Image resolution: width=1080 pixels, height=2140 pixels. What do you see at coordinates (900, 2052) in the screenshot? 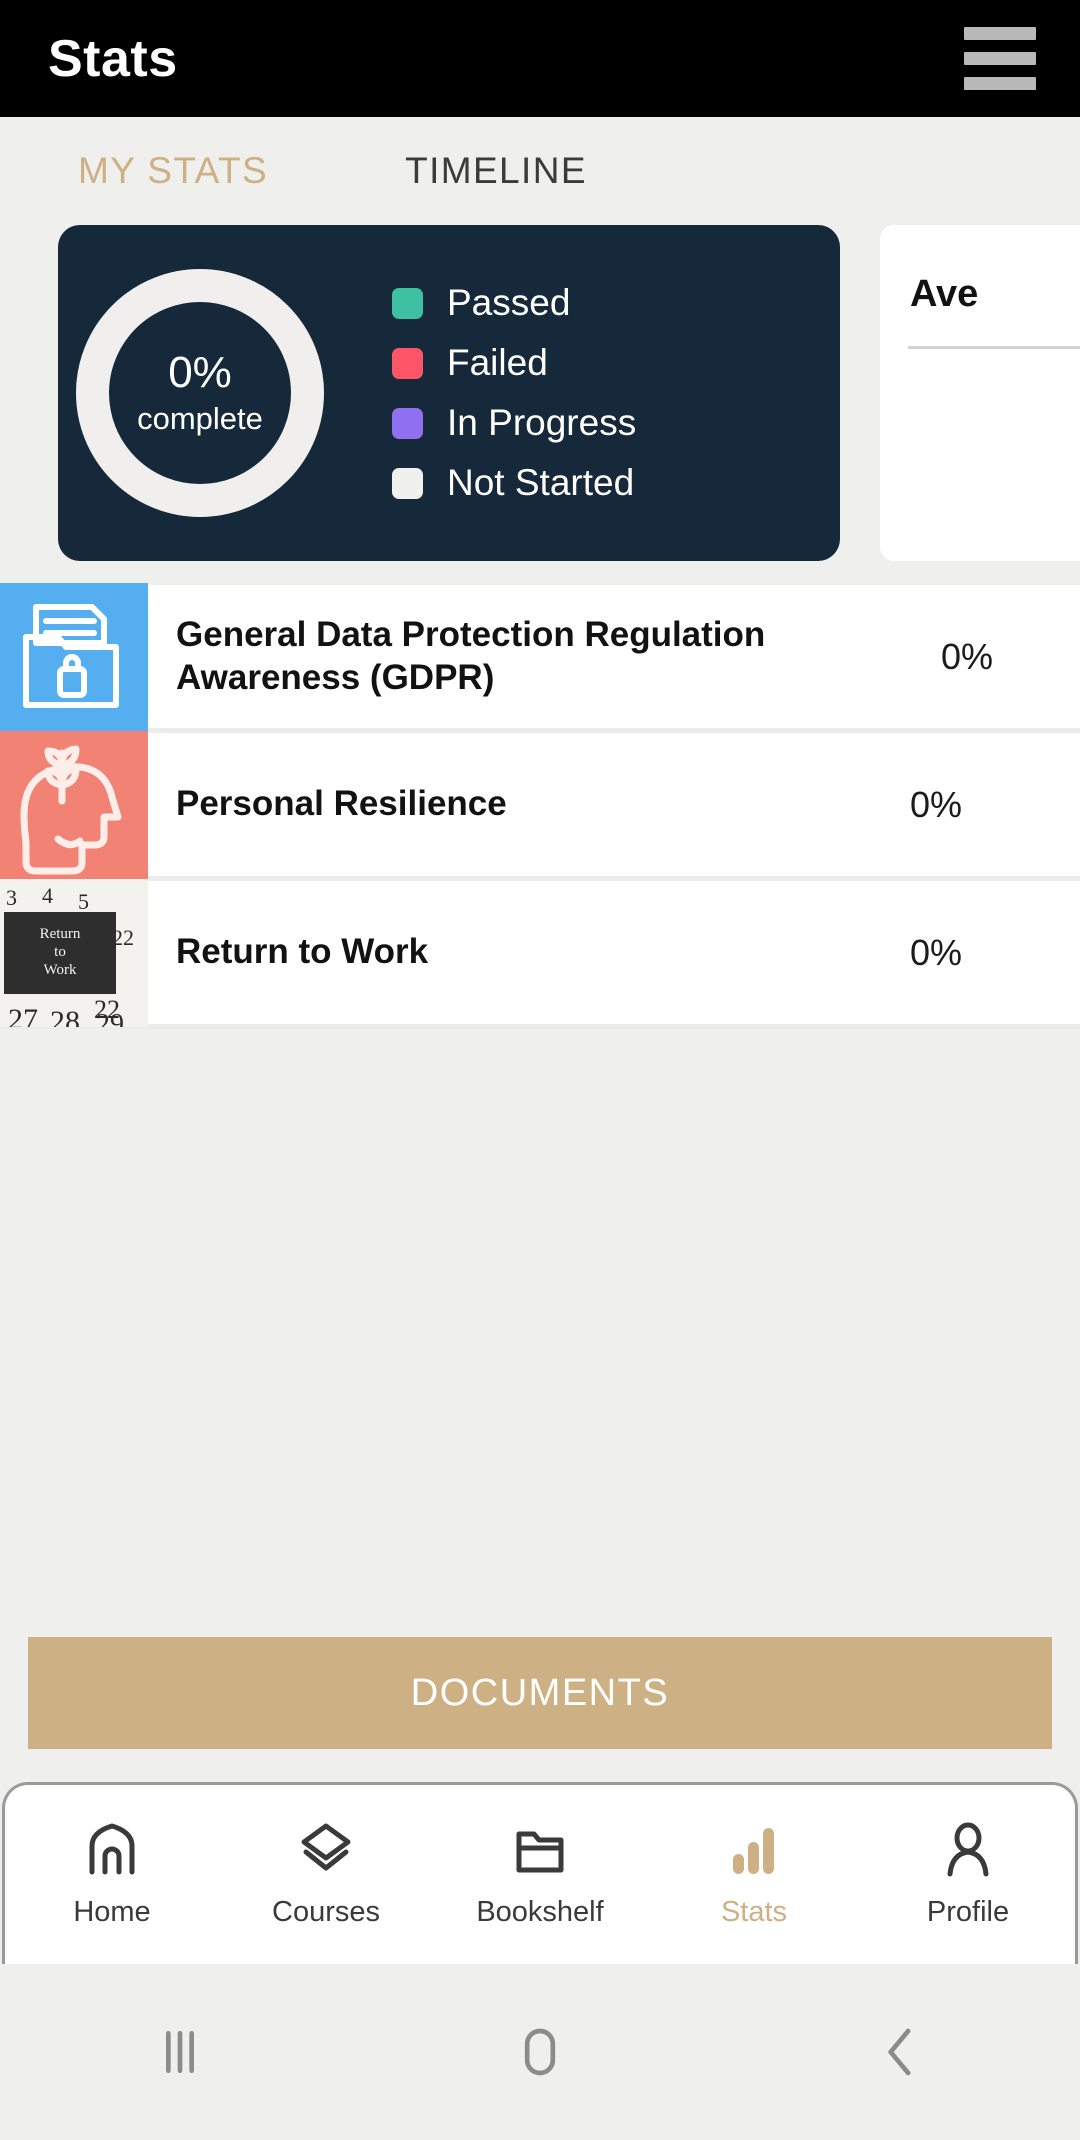
I see `back-chevron-icon` at bounding box center [900, 2052].